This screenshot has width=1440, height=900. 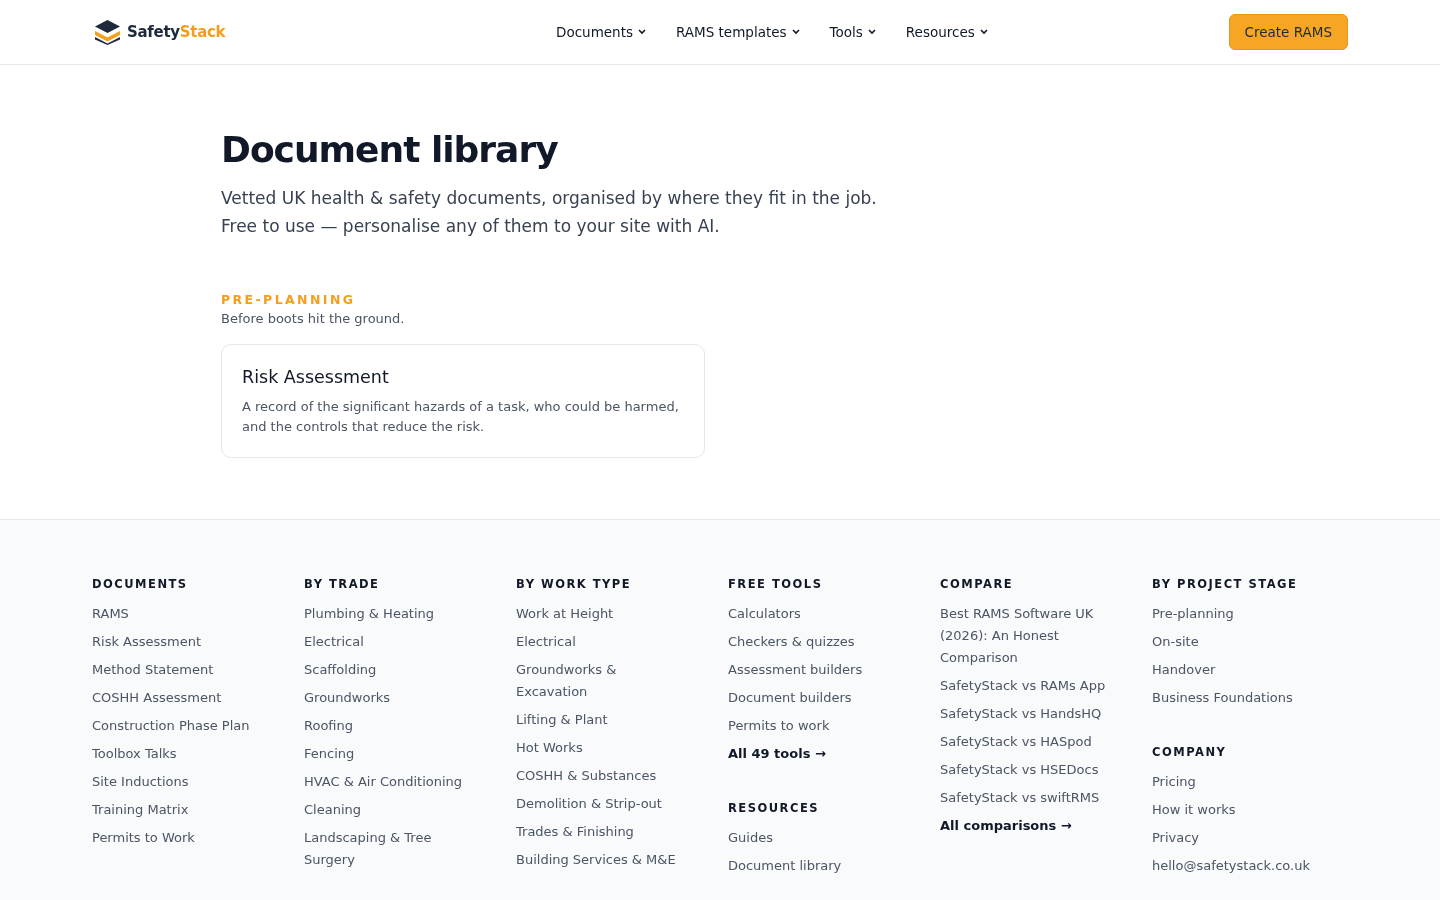 What do you see at coordinates (177, 614) in the screenshot?
I see `footer-link: RAMS` at bounding box center [177, 614].